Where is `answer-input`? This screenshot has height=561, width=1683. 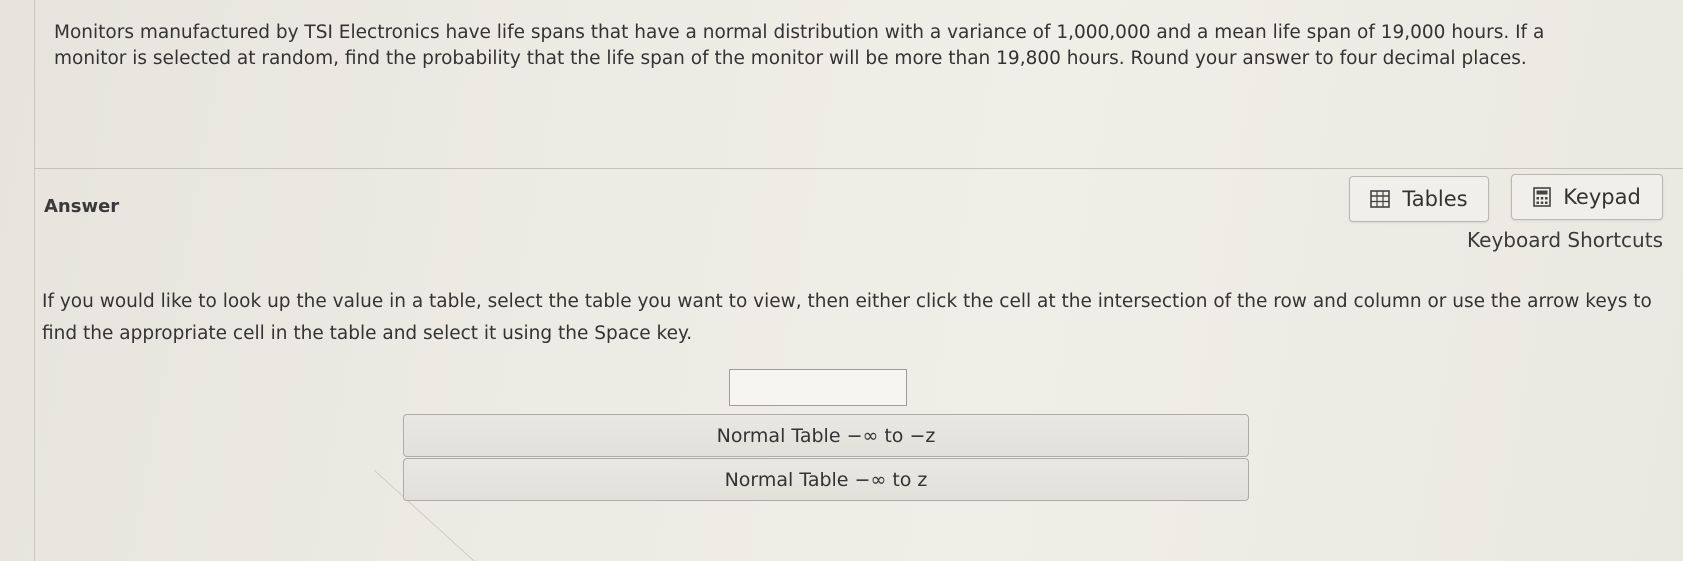 answer-input is located at coordinates (818, 387).